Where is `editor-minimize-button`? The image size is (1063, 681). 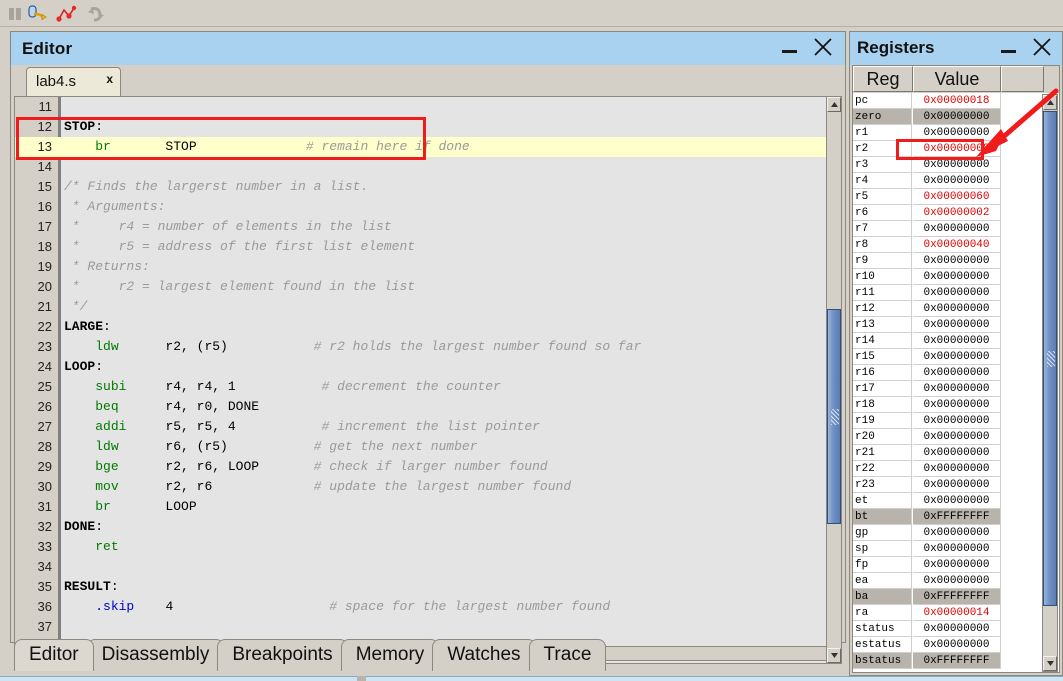 editor-minimize-button is located at coordinates (790, 47).